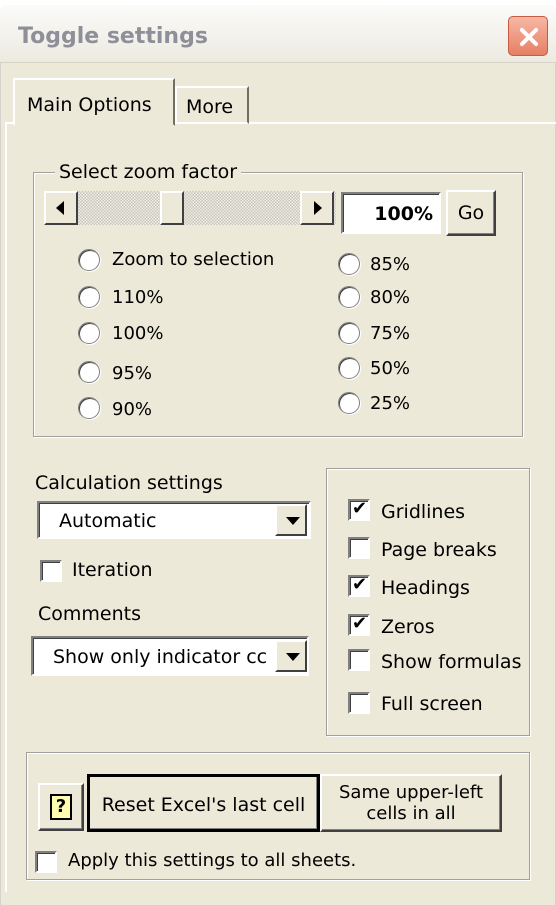 The height and width of the screenshot is (906, 556). I want to click on iteration-checkbox, so click(51, 571).